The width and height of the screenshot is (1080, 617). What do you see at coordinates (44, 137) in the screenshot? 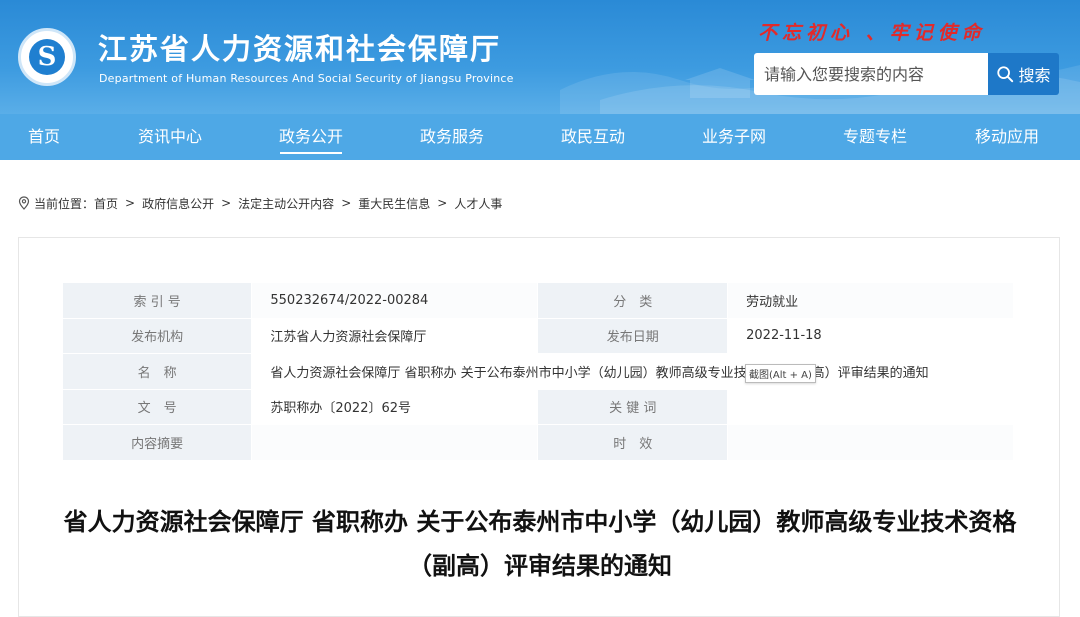
I see `nav-item-home: 首页` at bounding box center [44, 137].